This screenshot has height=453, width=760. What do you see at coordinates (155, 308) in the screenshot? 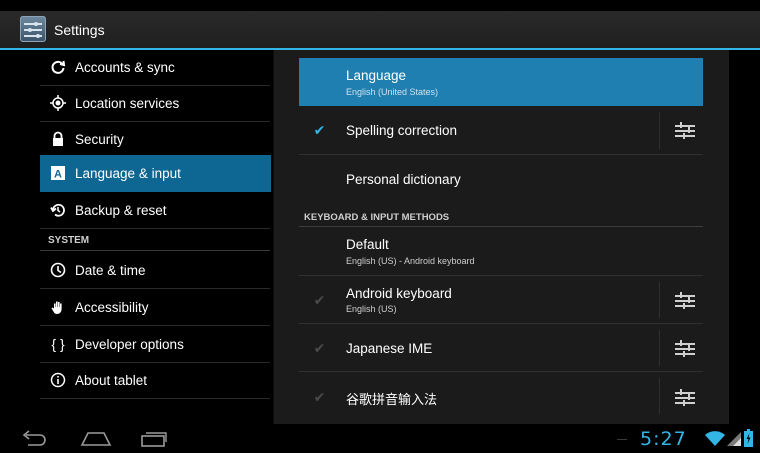
I see `sidebar-item-accessibility: Accessibility` at bounding box center [155, 308].